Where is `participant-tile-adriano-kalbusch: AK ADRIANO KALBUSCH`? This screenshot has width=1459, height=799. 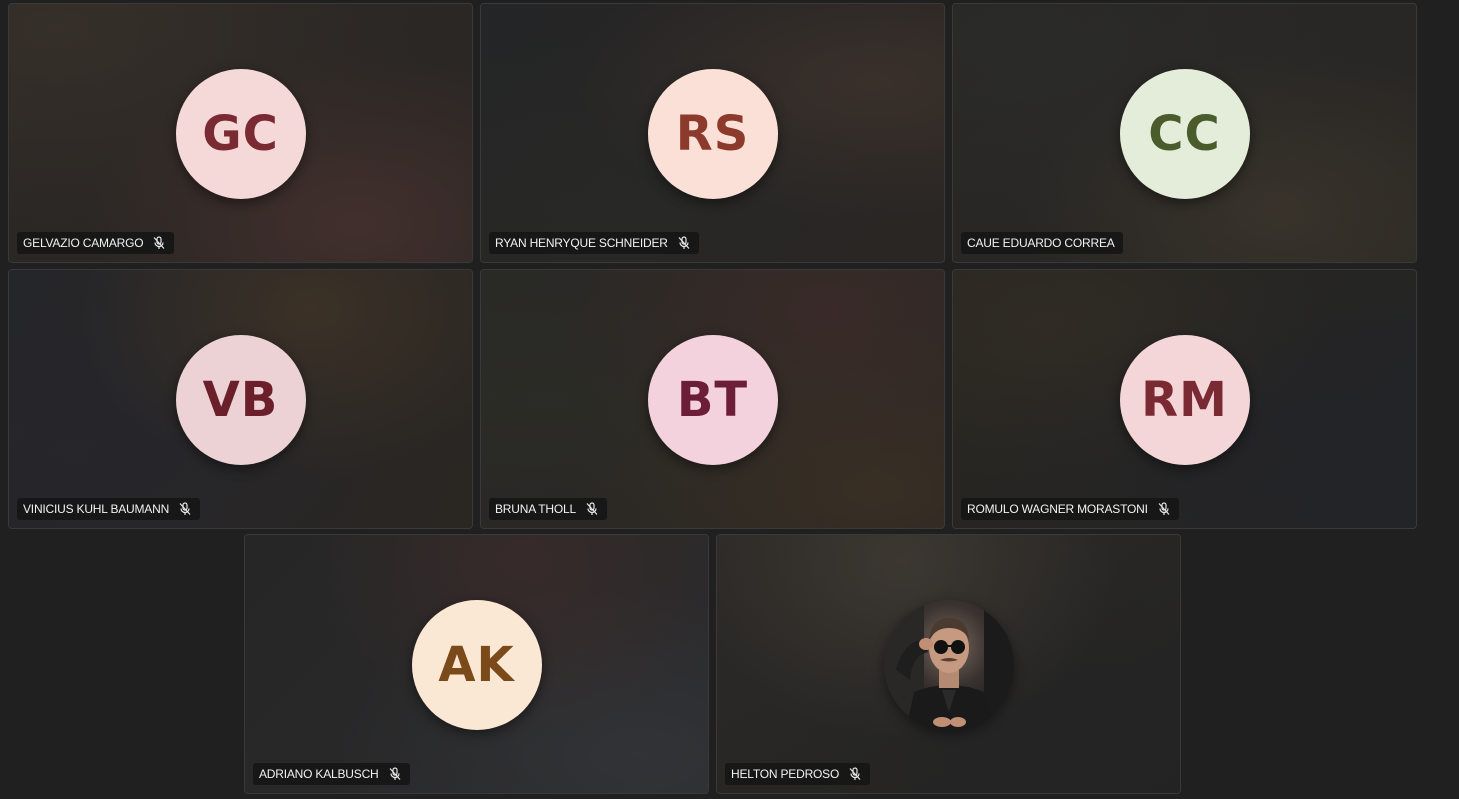
participant-tile-adriano-kalbusch: AK ADRIANO KALBUSCH is located at coordinates (476, 664).